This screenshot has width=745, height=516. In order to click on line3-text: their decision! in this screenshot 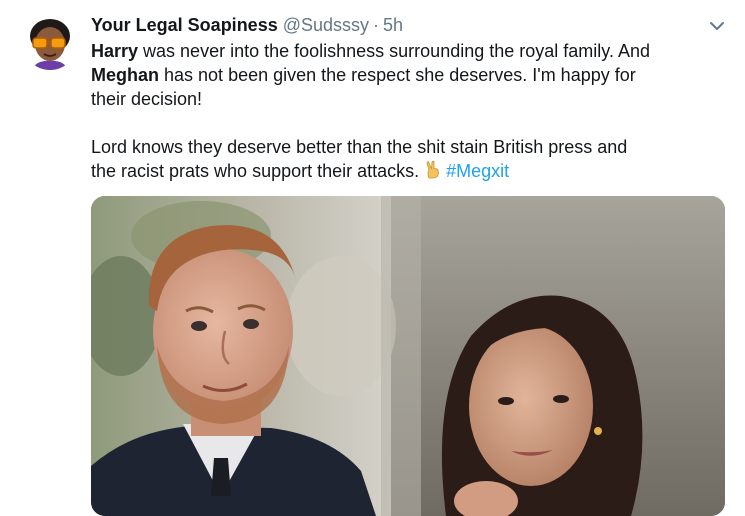, I will do `click(147, 99)`.